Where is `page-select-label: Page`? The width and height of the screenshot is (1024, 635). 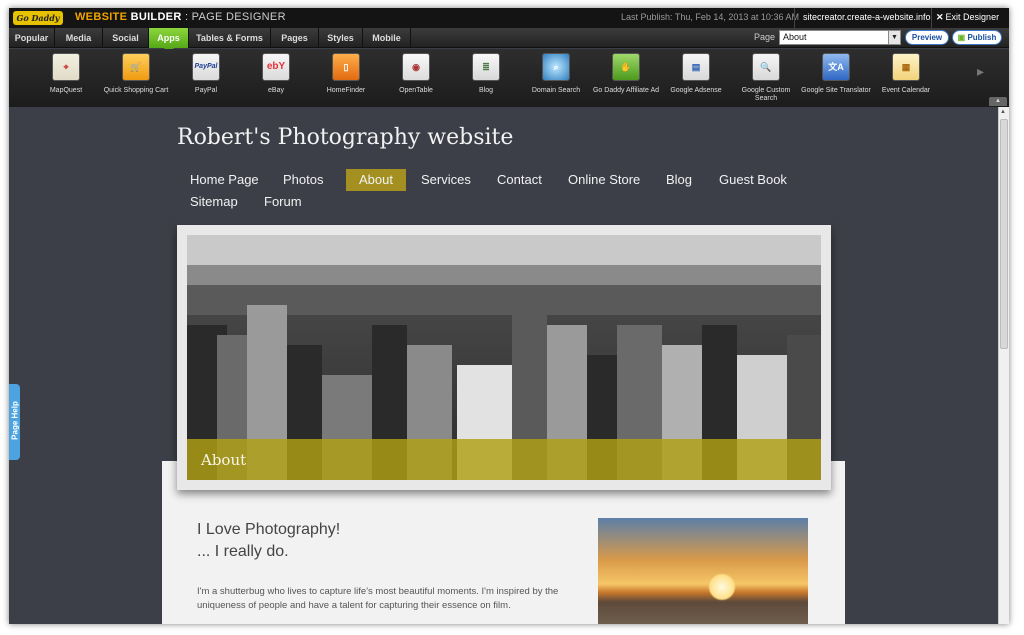
page-select-label: Page is located at coordinates (765, 37).